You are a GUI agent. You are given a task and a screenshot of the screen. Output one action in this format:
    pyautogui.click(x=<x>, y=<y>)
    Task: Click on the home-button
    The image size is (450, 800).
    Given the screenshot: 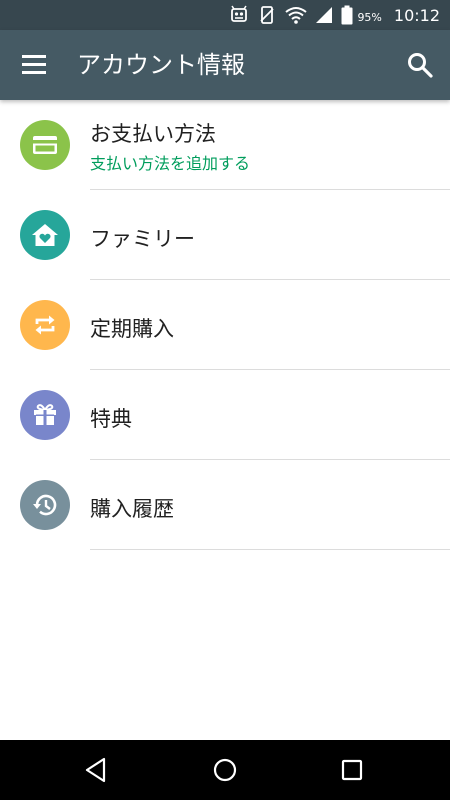 What is the action you would take?
    pyautogui.click(x=225, y=770)
    